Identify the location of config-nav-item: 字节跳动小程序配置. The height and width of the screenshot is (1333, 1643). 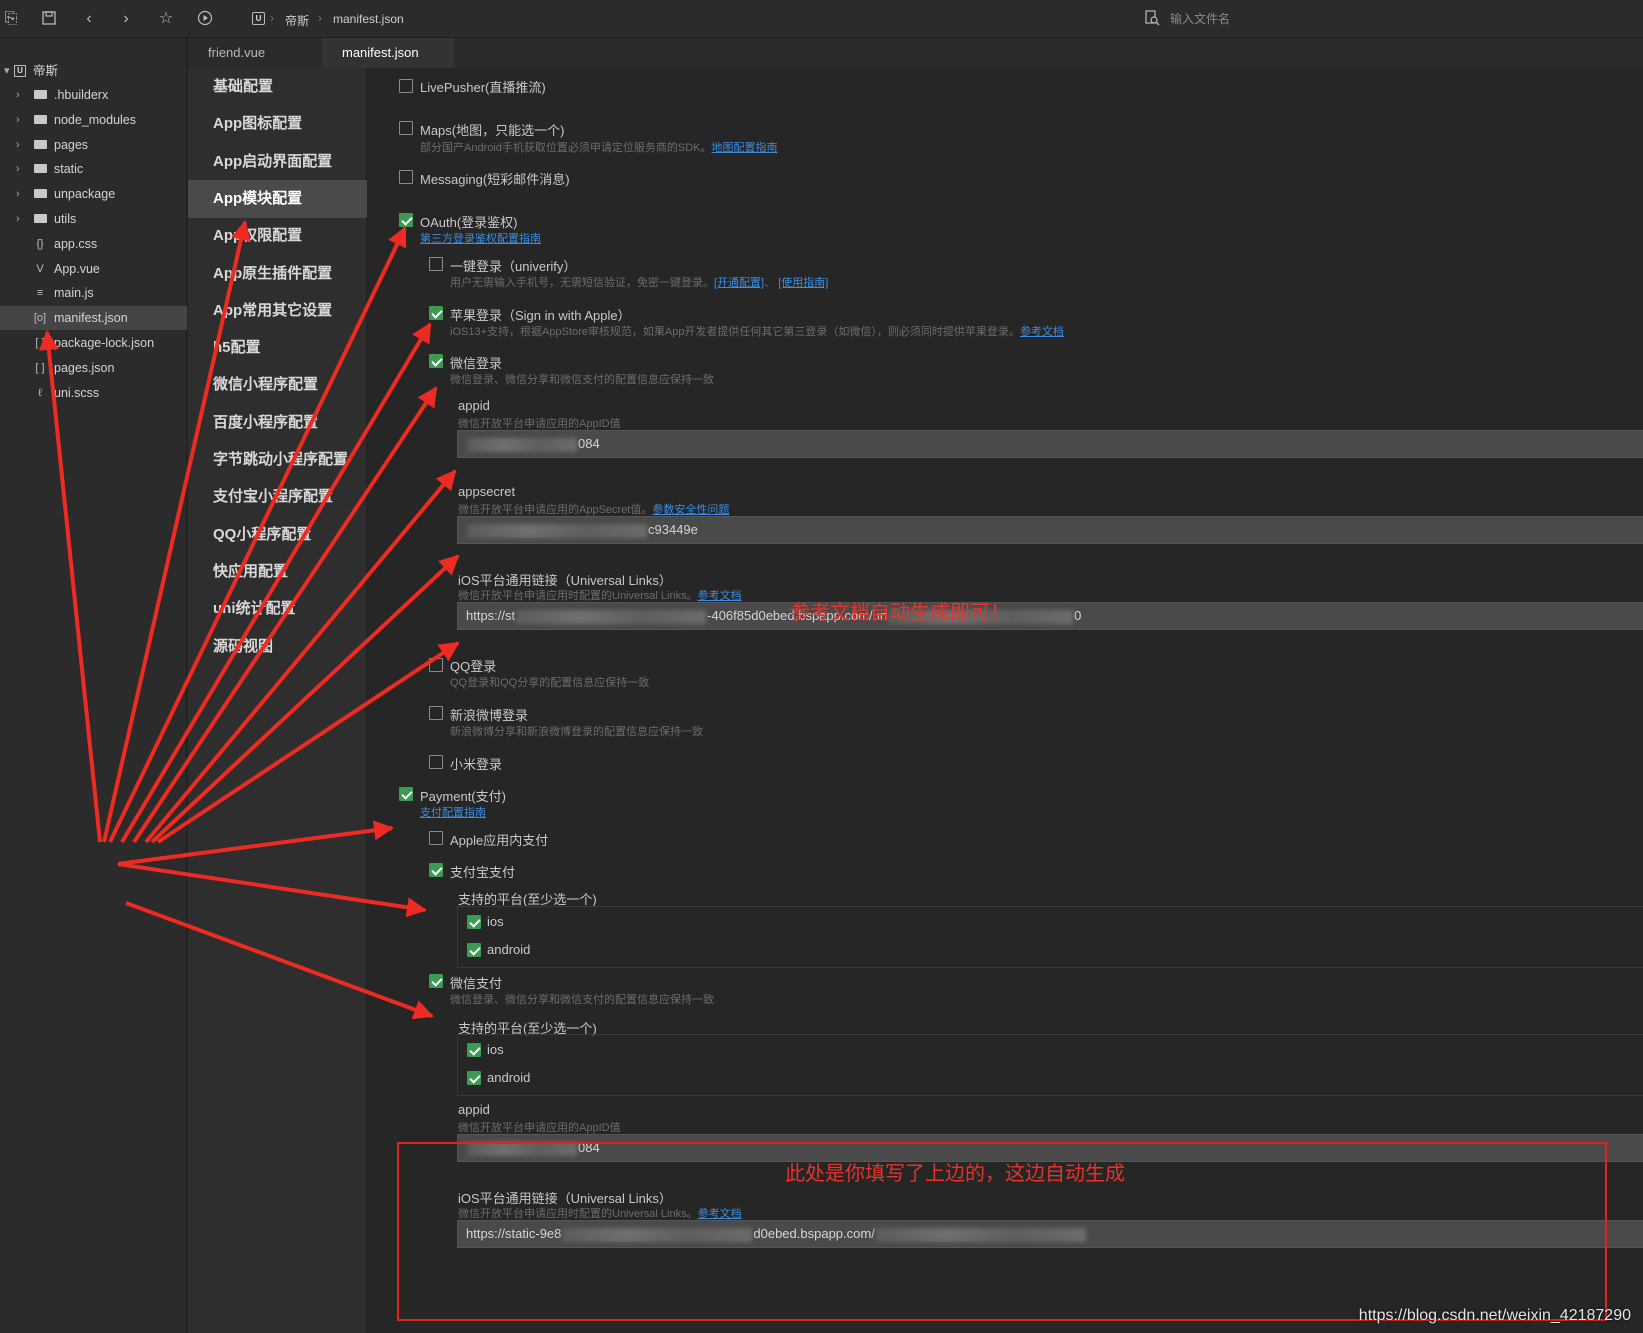
(277, 460).